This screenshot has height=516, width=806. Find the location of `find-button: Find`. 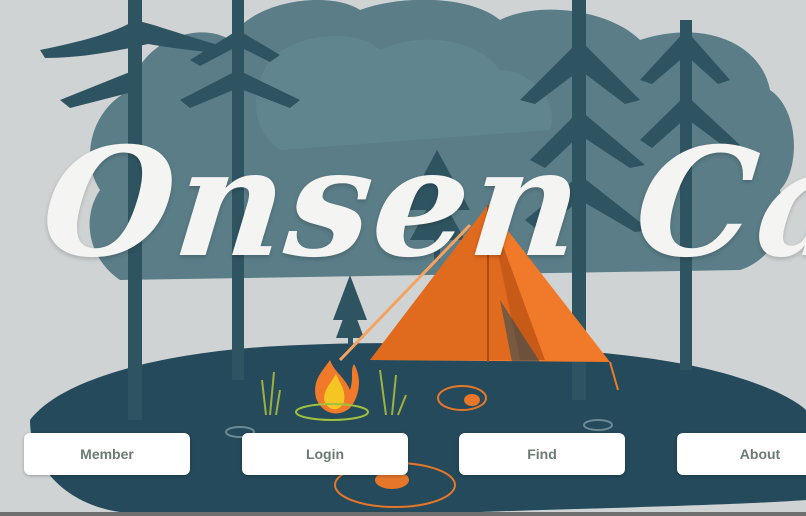

find-button: Find is located at coordinates (542, 454).